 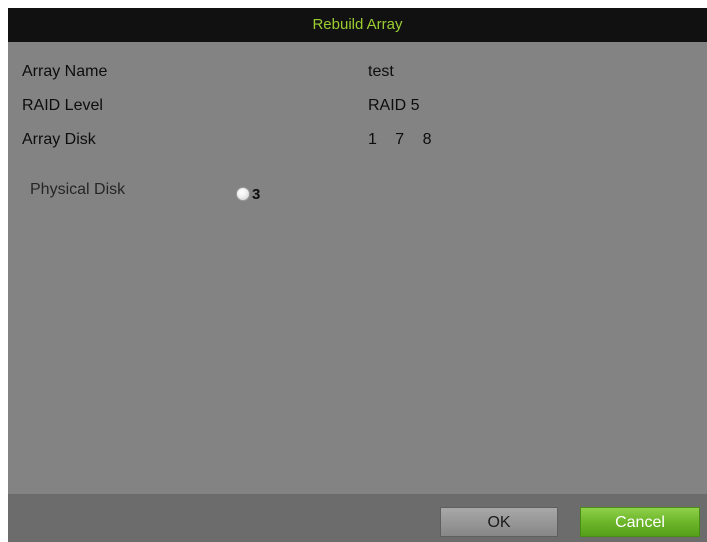 What do you see at coordinates (640, 522) in the screenshot?
I see `cancel-button: Cancel` at bounding box center [640, 522].